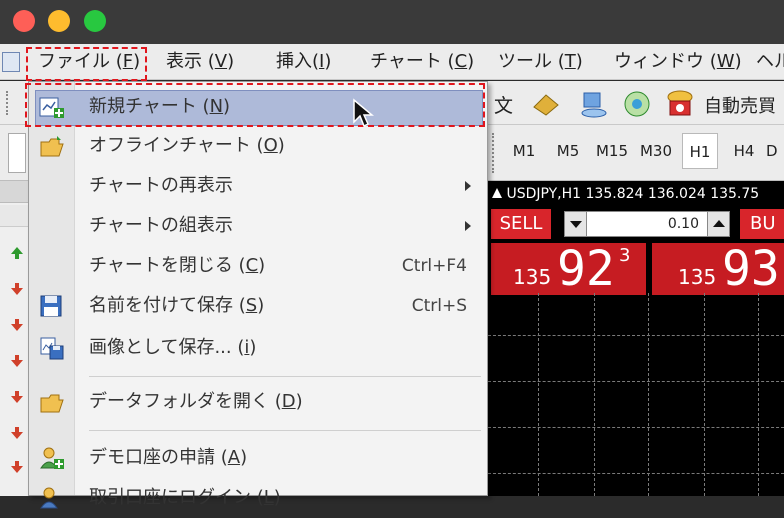 This screenshot has width=784, height=518. What do you see at coordinates (612, 151) in the screenshot?
I see `timeframe-m15: M15` at bounding box center [612, 151].